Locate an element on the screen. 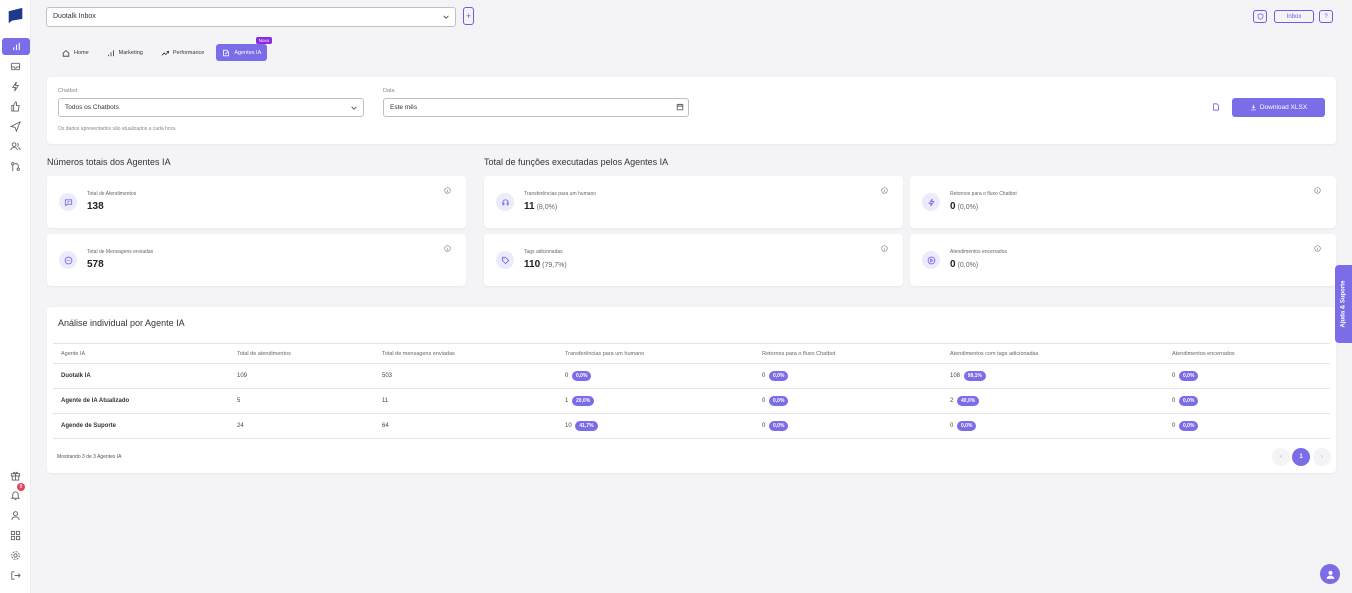  sidebar-item-automations is located at coordinates (15, 86).